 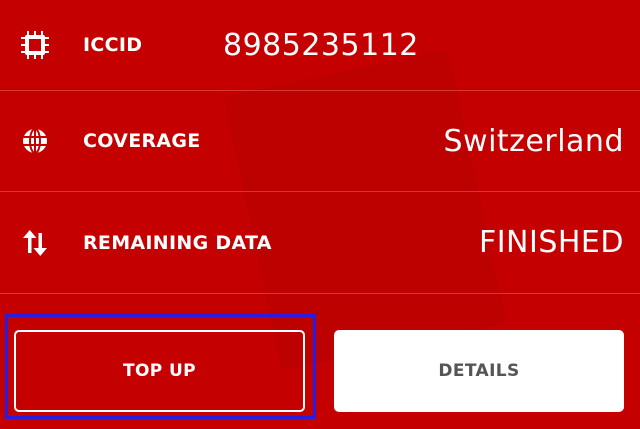 What do you see at coordinates (142, 141) in the screenshot?
I see `coverage-label: COVERAGE` at bounding box center [142, 141].